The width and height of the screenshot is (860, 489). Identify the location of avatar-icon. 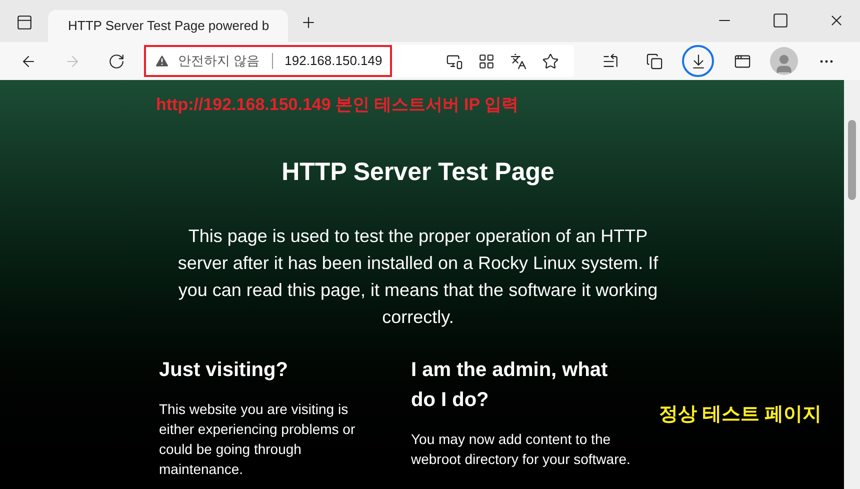
(784, 61).